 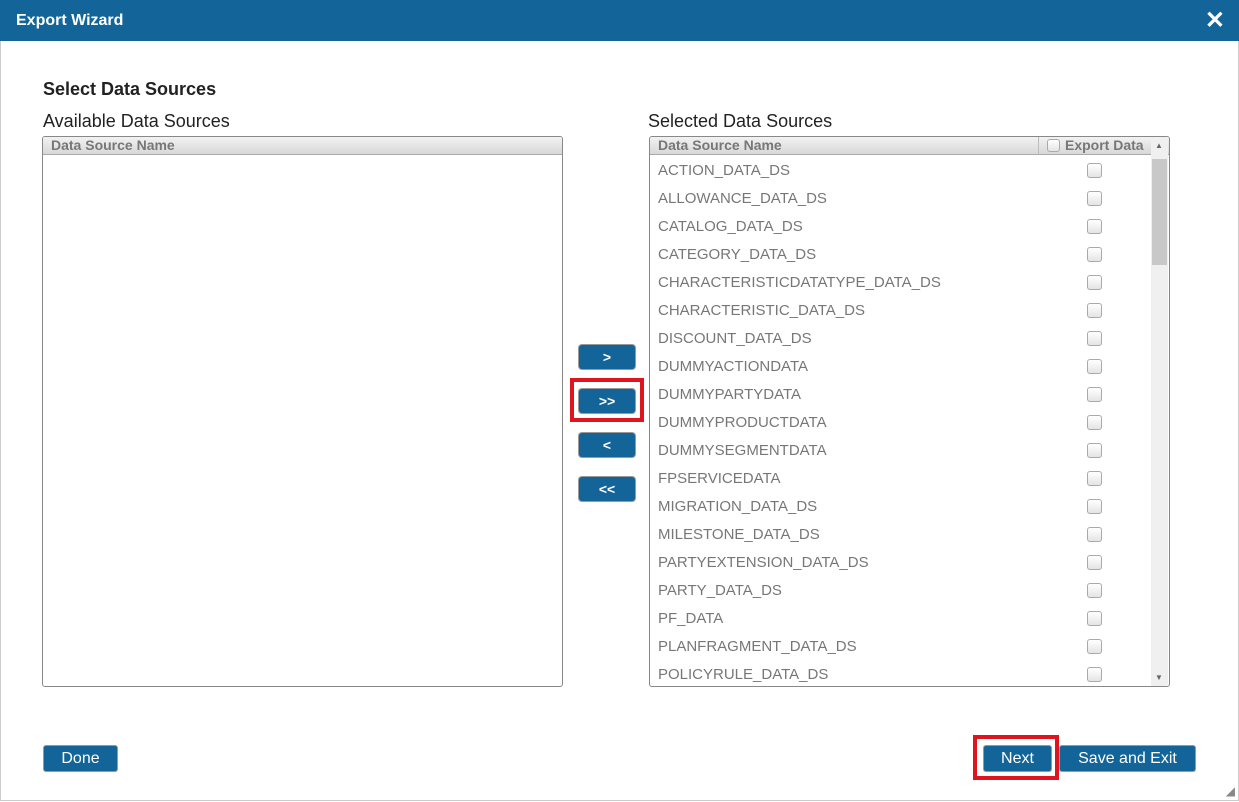 What do you see at coordinates (763, 562) in the screenshot?
I see `data-source-name: PARTYEXTENSION_DATA_DS` at bounding box center [763, 562].